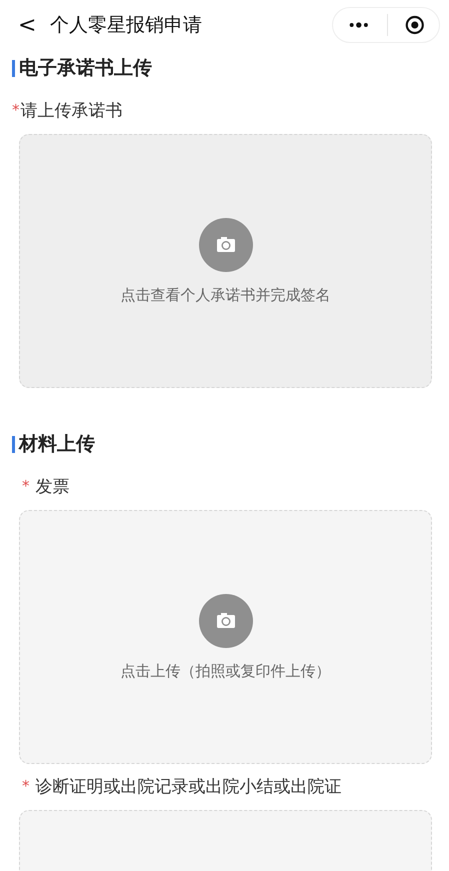 The image size is (449, 871). I want to click on back-button: <, so click(34, 25).